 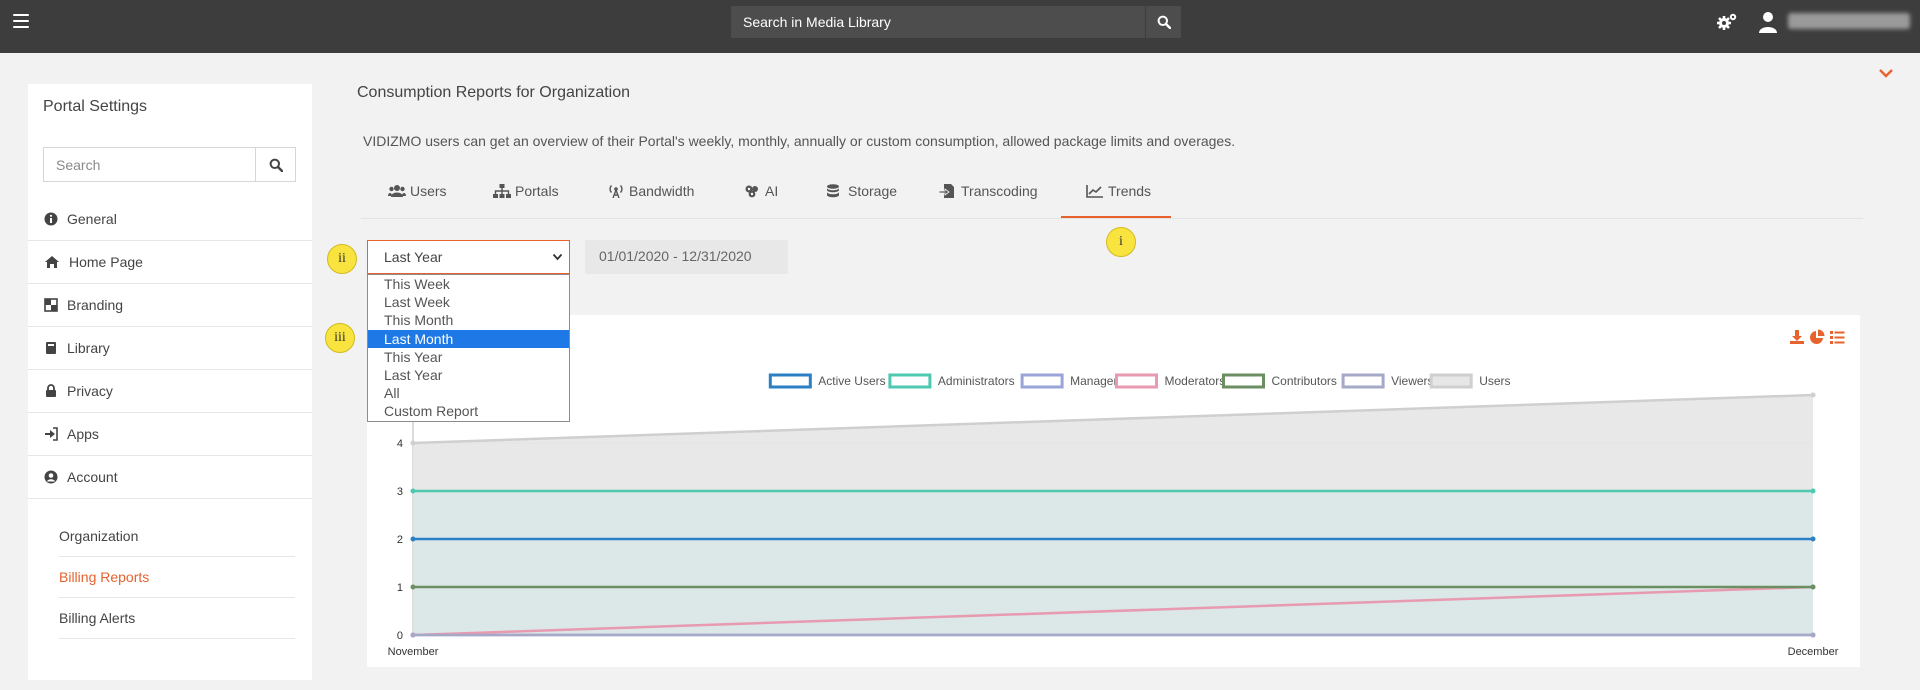 I want to click on legend-label: Users, so click(x=1494, y=381).